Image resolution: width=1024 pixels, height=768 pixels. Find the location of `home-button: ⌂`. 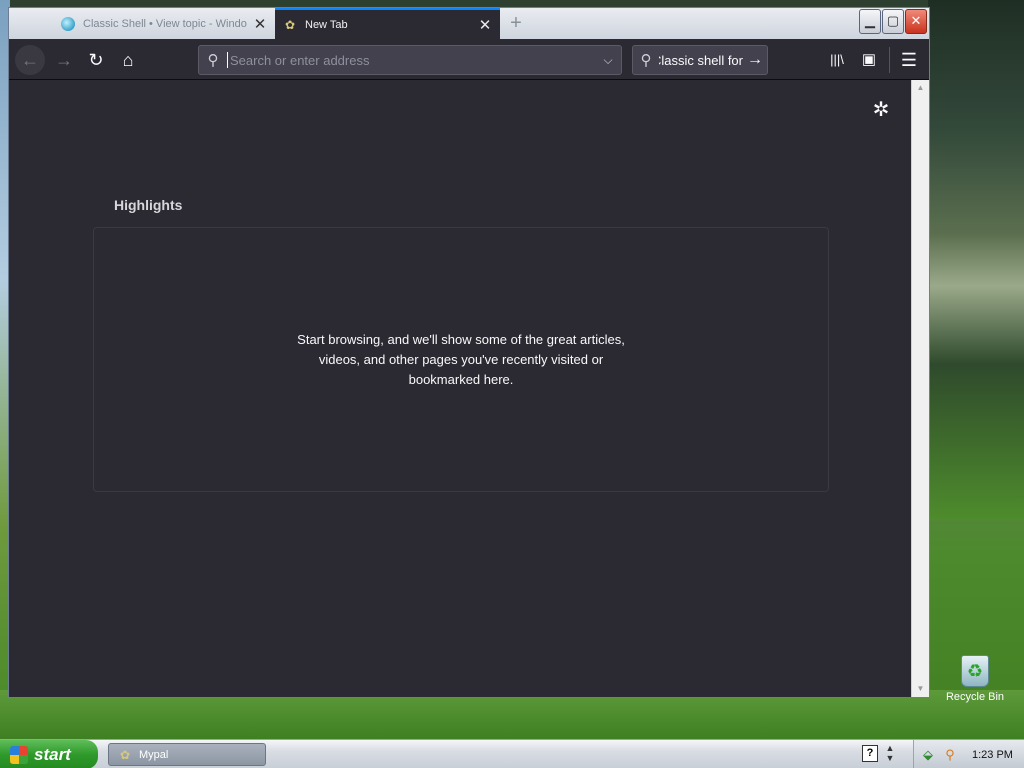

home-button: ⌂ is located at coordinates (128, 60).